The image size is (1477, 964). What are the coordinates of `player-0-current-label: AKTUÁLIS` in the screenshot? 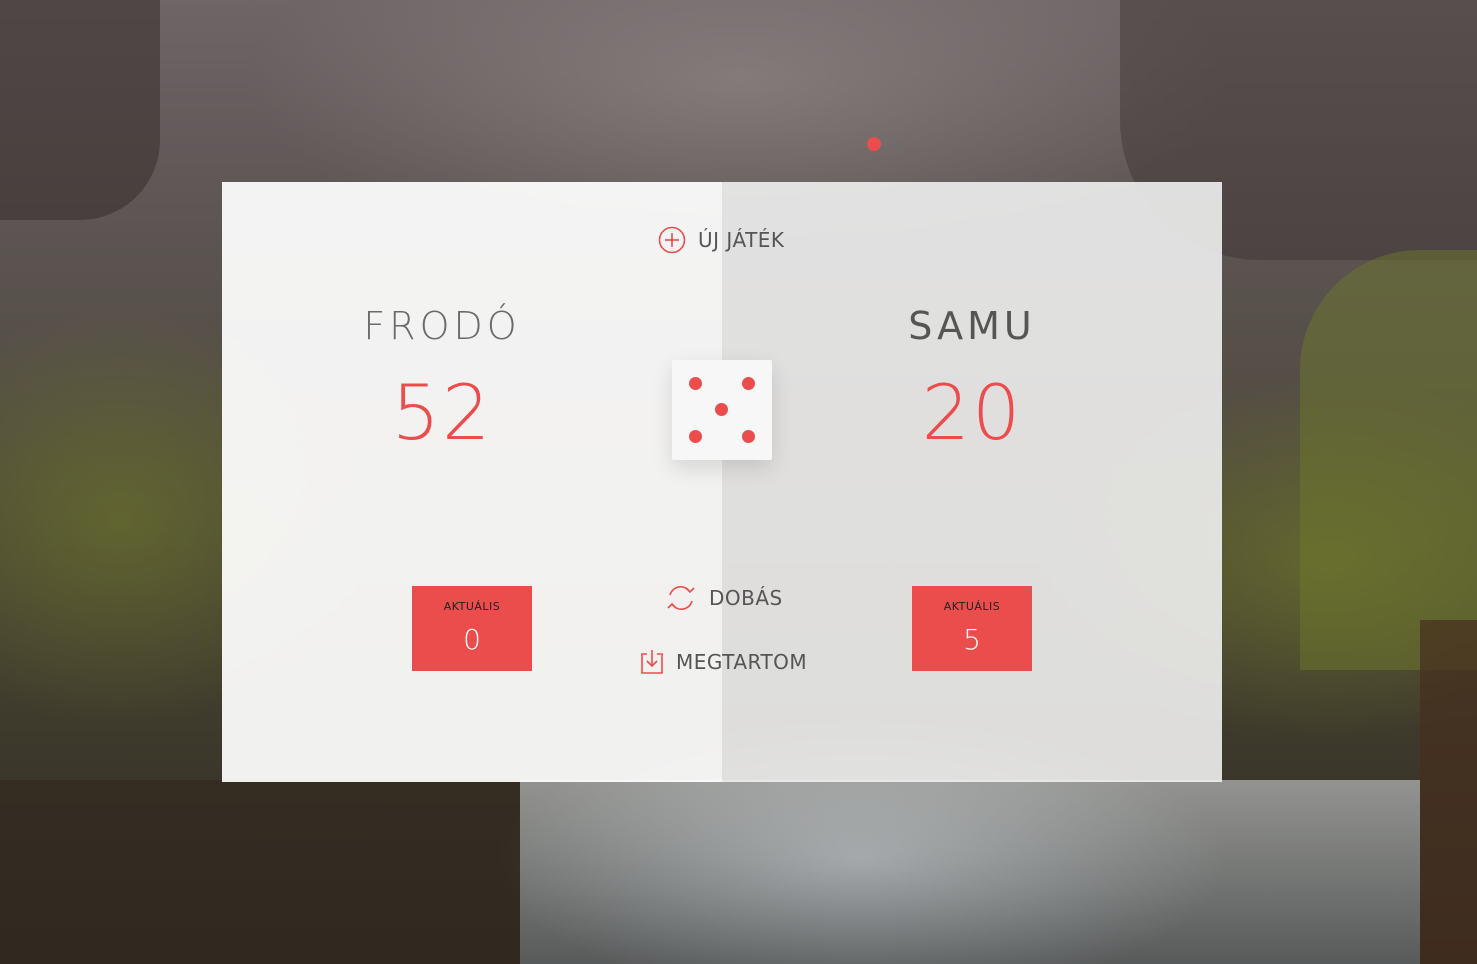 It's located at (472, 606).